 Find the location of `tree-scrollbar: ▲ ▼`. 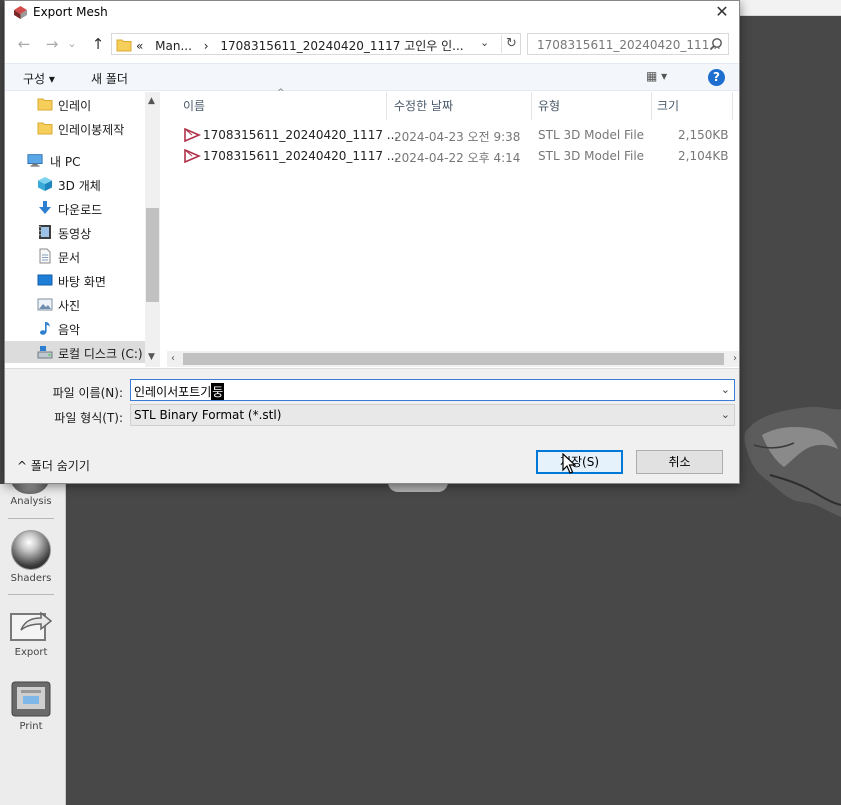

tree-scrollbar: ▲ ▼ is located at coordinates (152, 229).